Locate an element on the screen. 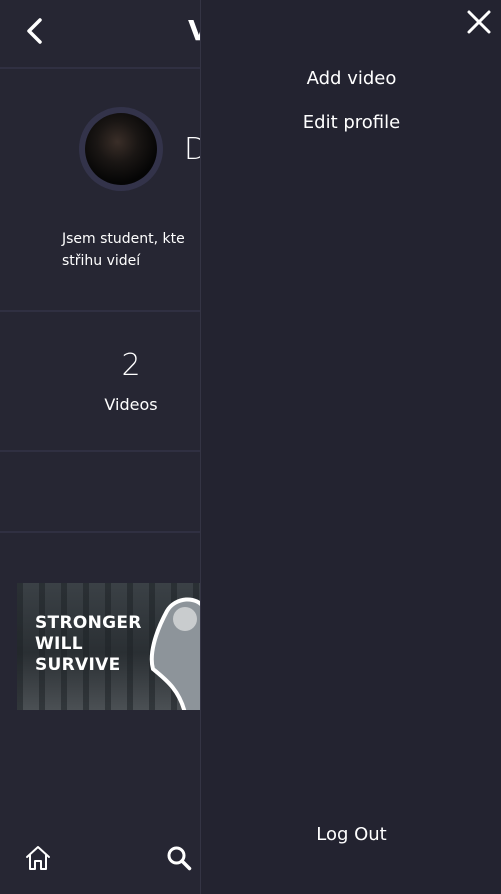 The width and height of the screenshot is (501, 894). videos-label: Videos is located at coordinates (131, 404).